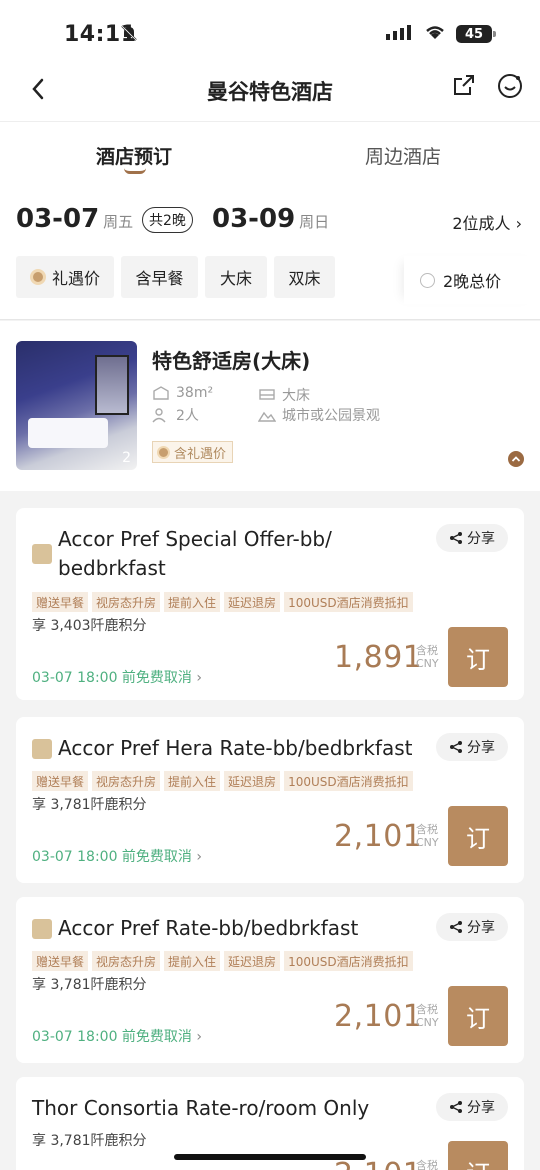  I want to click on photo-count: 2, so click(126, 458).